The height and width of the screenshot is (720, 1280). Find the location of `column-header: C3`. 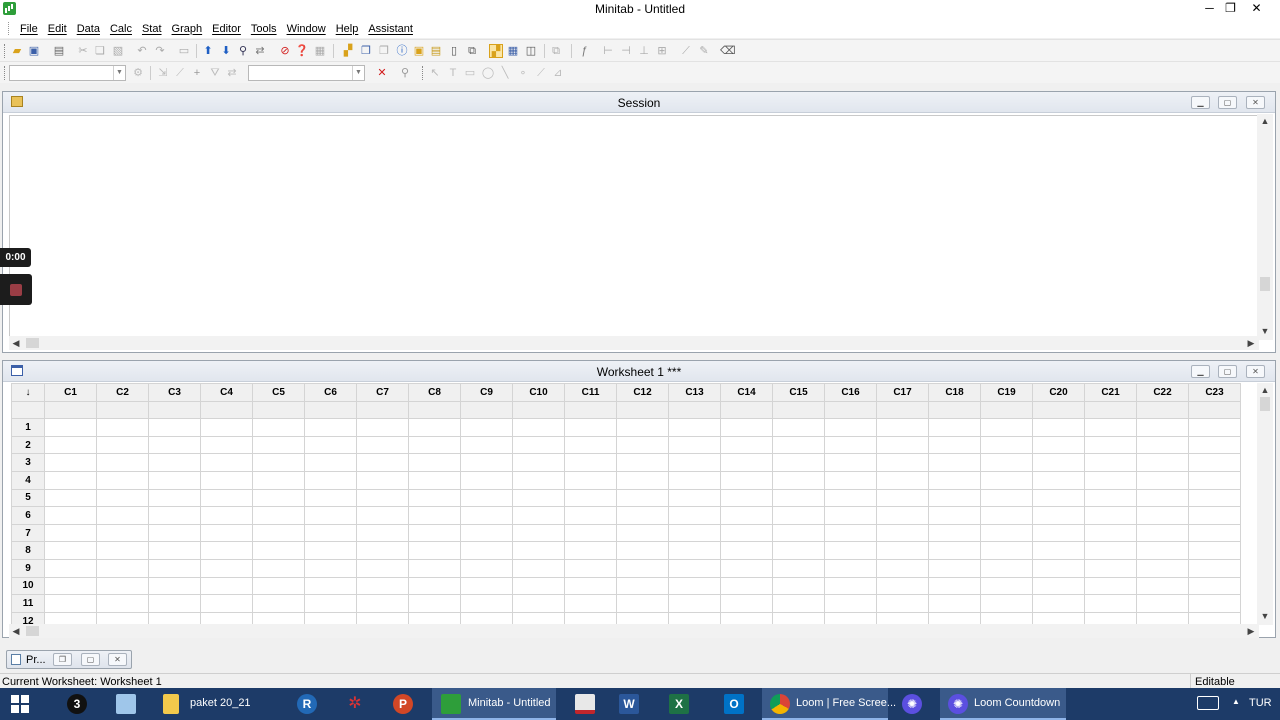

column-header: C3 is located at coordinates (174, 392).